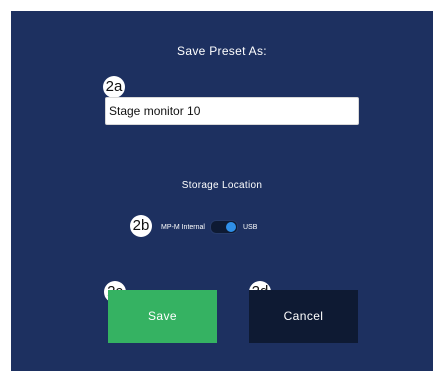 This screenshot has height=382, width=445. I want to click on storage-location-toggle-row: MP-M Internal USB, so click(209, 227).